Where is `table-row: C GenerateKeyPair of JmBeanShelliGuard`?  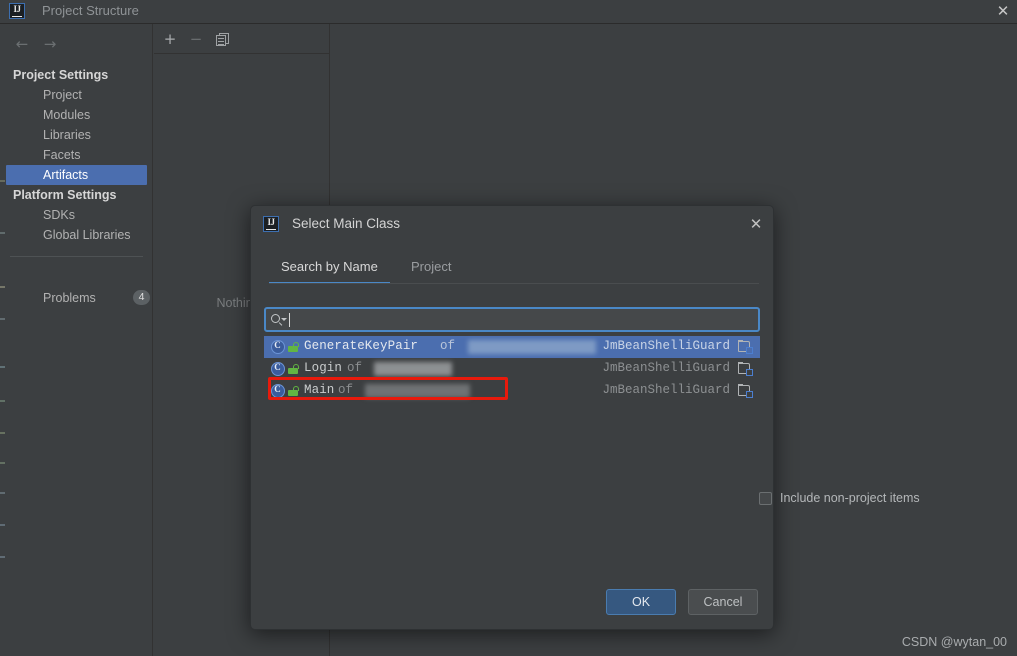 table-row: C GenerateKeyPair of JmBeanShelliGuard is located at coordinates (512, 347).